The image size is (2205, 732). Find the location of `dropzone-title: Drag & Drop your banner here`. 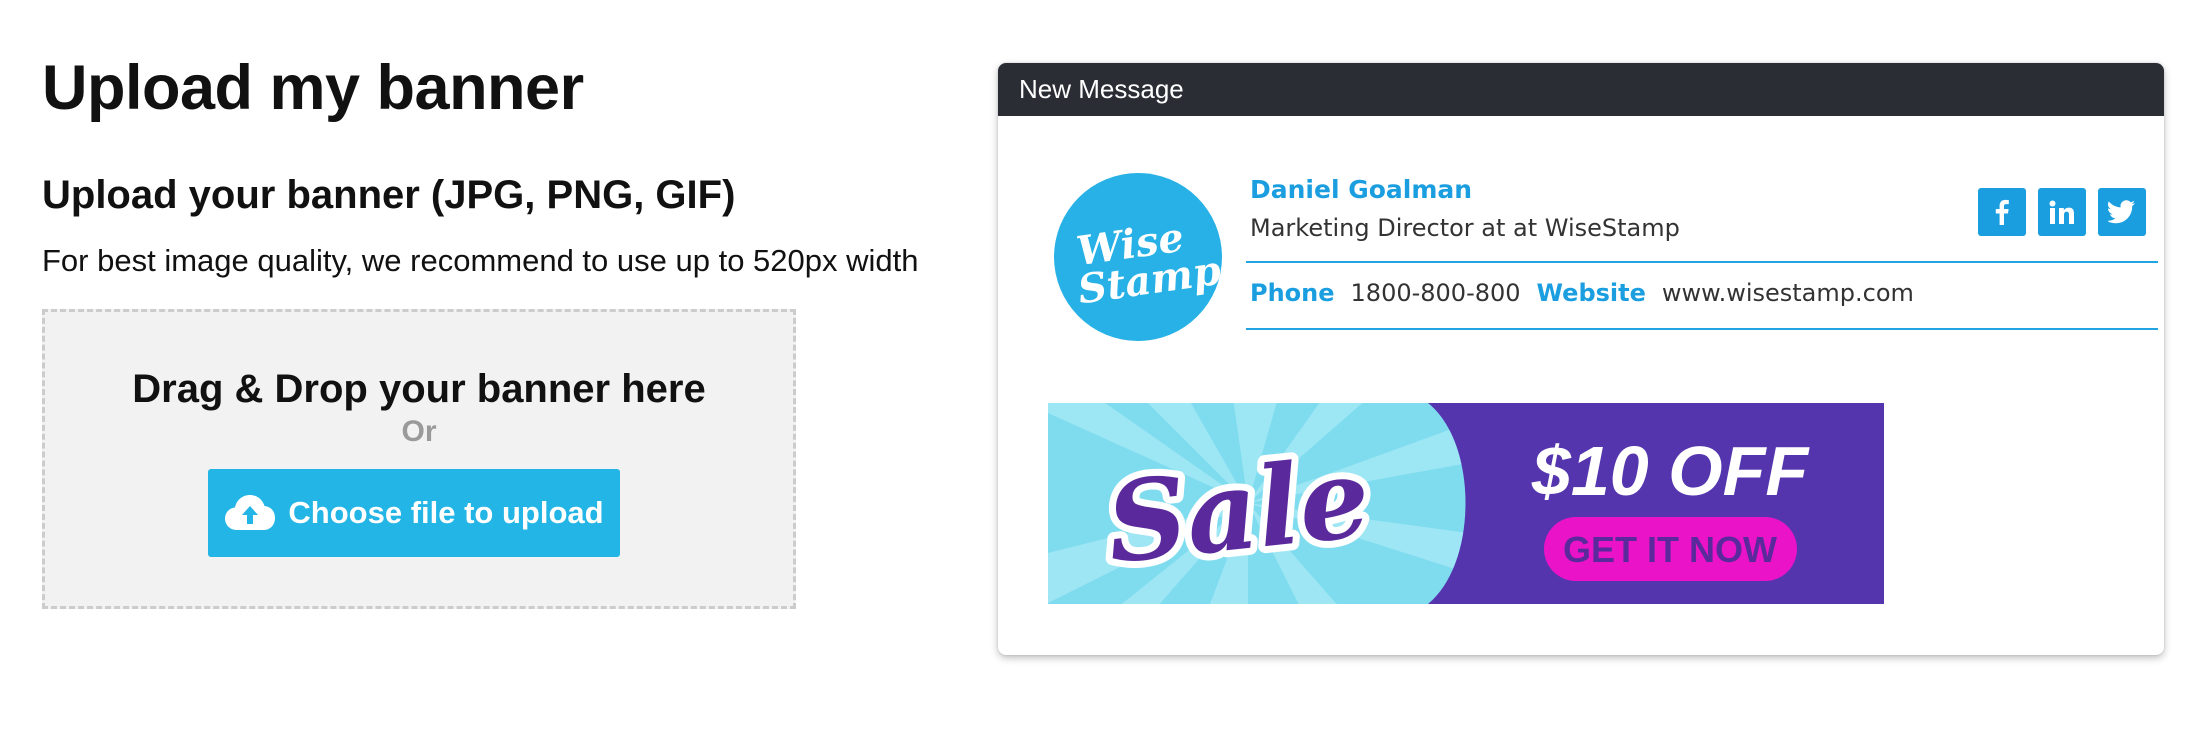

dropzone-title: Drag & Drop your banner here is located at coordinates (419, 389).